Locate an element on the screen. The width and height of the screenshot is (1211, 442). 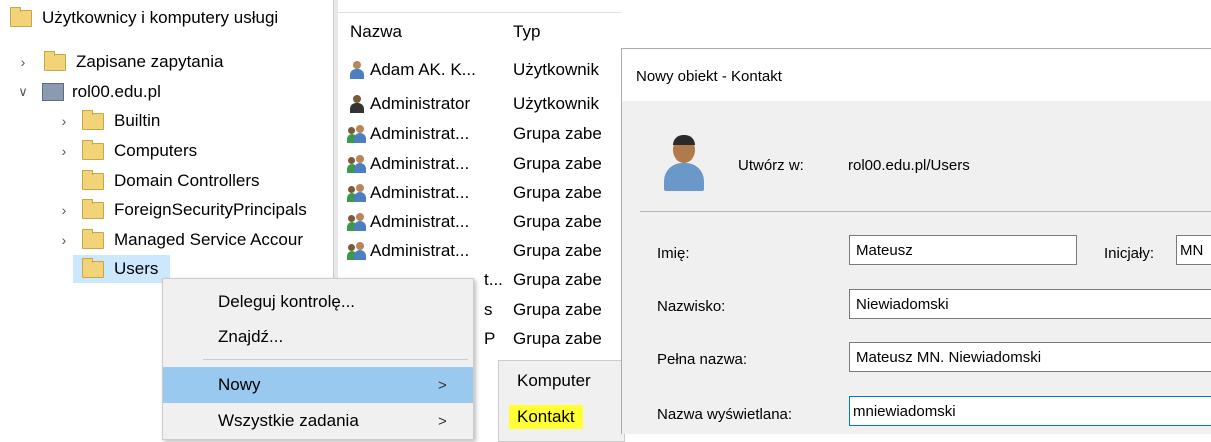
column-header-type: Typ is located at coordinates (526, 32).